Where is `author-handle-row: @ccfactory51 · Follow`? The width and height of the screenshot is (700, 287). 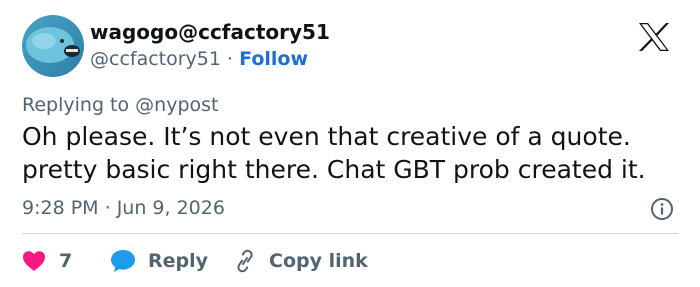 author-handle-row: @ccfactory51 · Follow is located at coordinates (199, 59).